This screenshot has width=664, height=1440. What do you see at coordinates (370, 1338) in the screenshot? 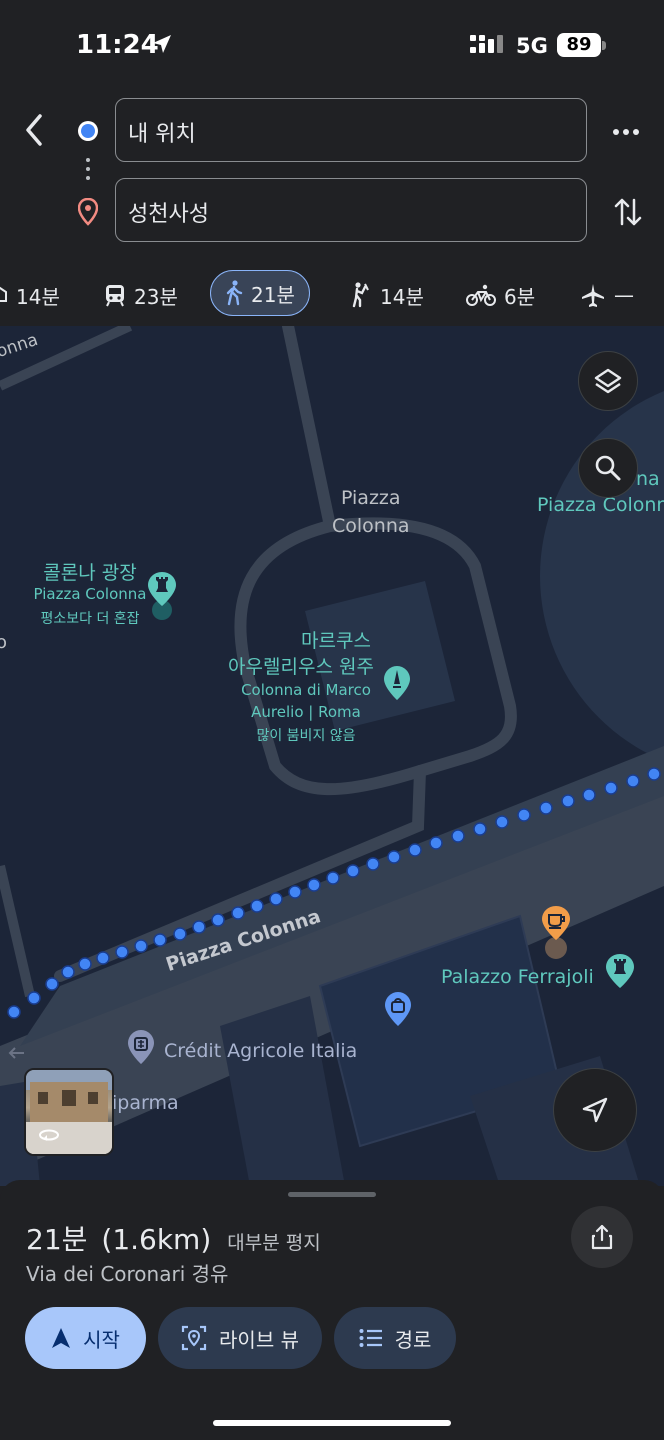
I see `list-icon` at bounding box center [370, 1338].